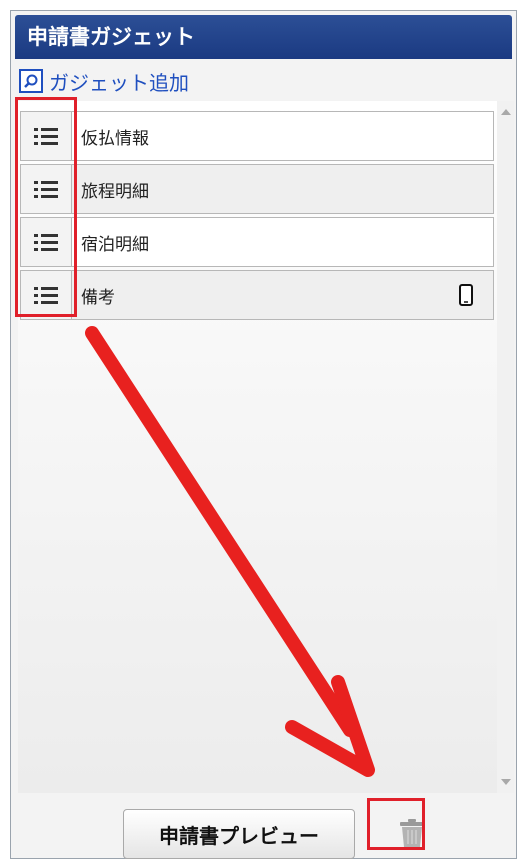 Image resolution: width=527 pixels, height=864 pixels. Describe the element at coordinates (257, 242) in the screenshot. I see `gadget-row-lodging: 宿泊明細` at that location.